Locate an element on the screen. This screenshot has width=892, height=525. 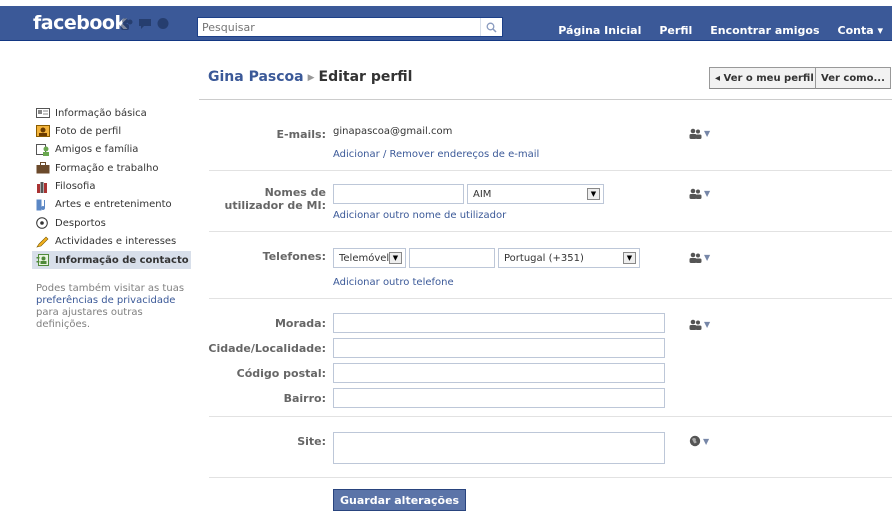
page-name: Editar perfil is located at coordinates (365, 77).